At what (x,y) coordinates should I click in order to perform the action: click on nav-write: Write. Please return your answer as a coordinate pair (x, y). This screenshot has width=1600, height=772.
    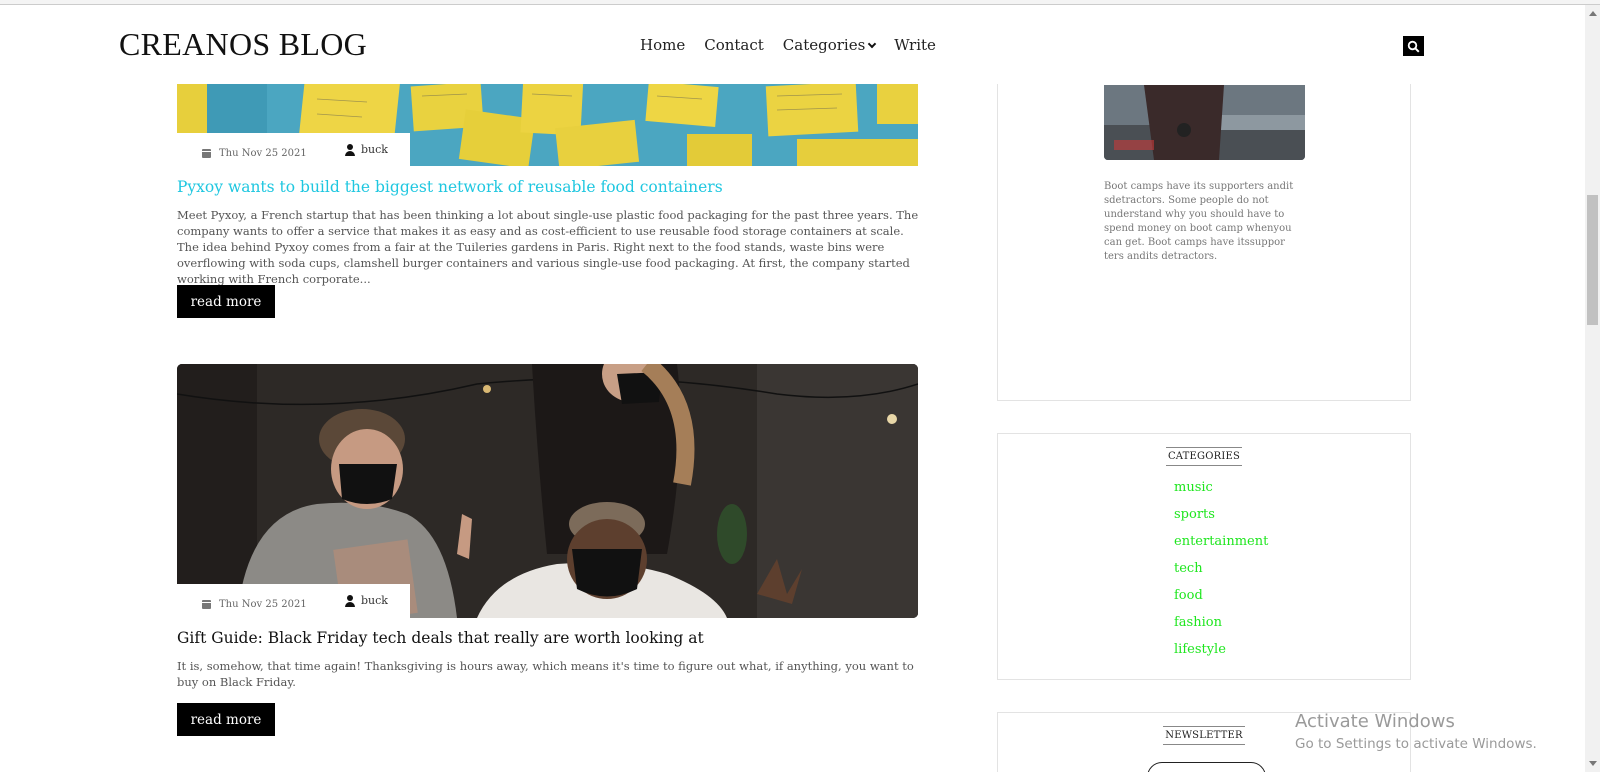
    Looking at the image, I should click on (915, 45).